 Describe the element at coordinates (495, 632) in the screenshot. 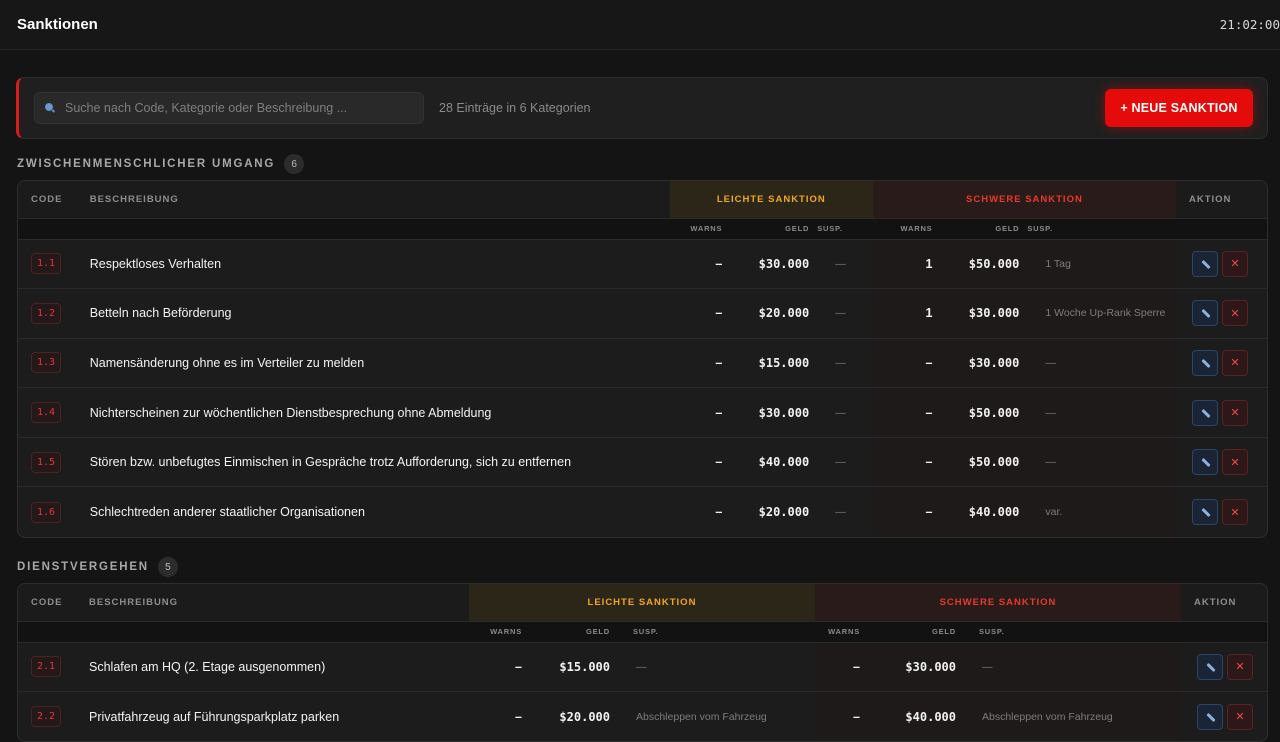

I see `col-light-warns: WARNS` at that location.